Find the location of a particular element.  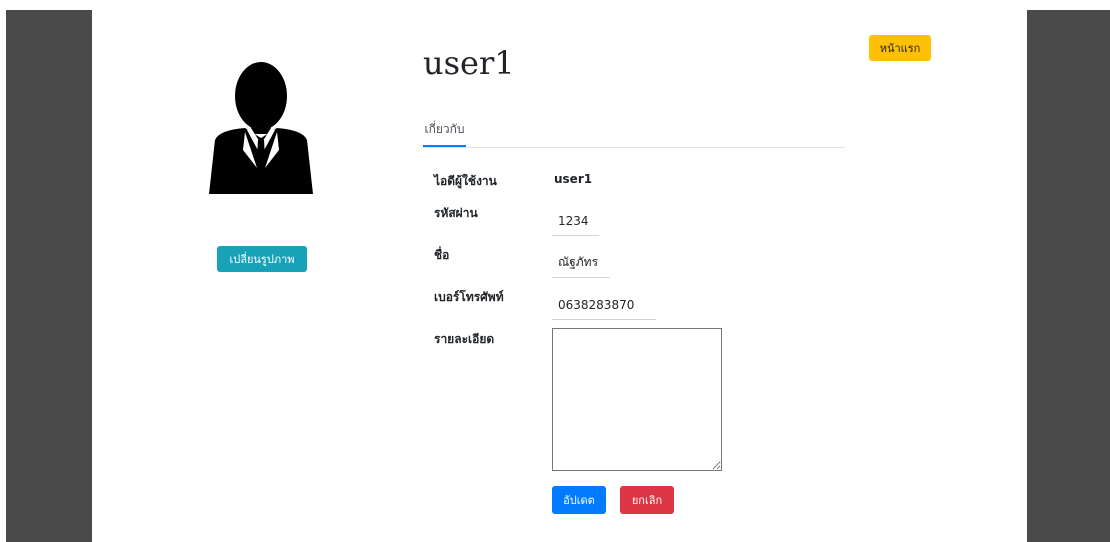

cancel-button: ยกเลิก is located at coordinates (647, 500).